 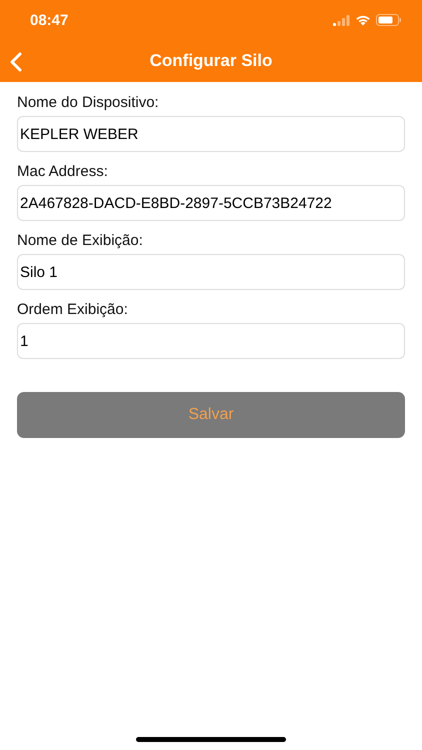 I want to click on battery-icon, so click(x=389, y=20).